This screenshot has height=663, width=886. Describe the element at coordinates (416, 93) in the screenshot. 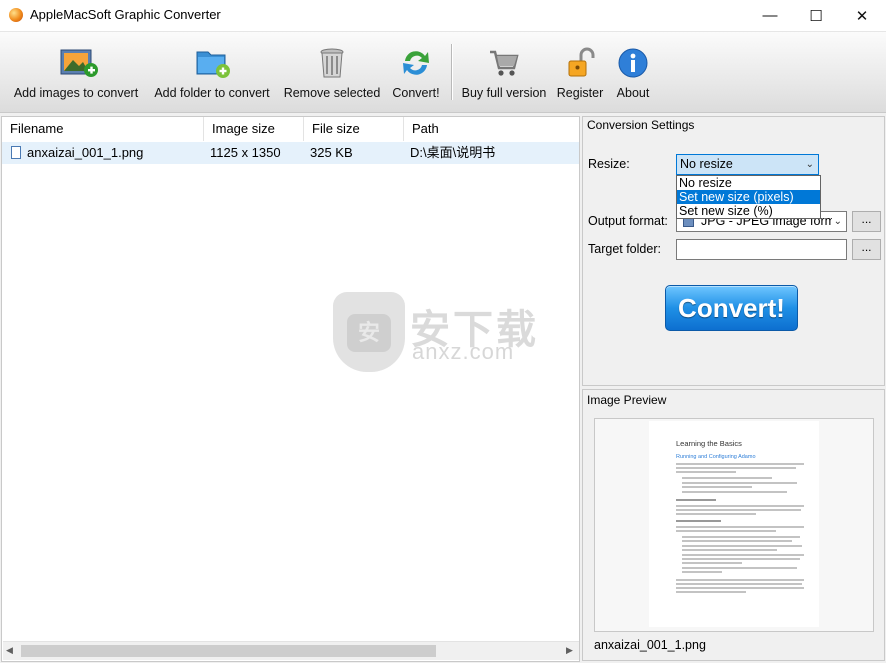

I see `convert-toolbar-label: Convert!` at that location.